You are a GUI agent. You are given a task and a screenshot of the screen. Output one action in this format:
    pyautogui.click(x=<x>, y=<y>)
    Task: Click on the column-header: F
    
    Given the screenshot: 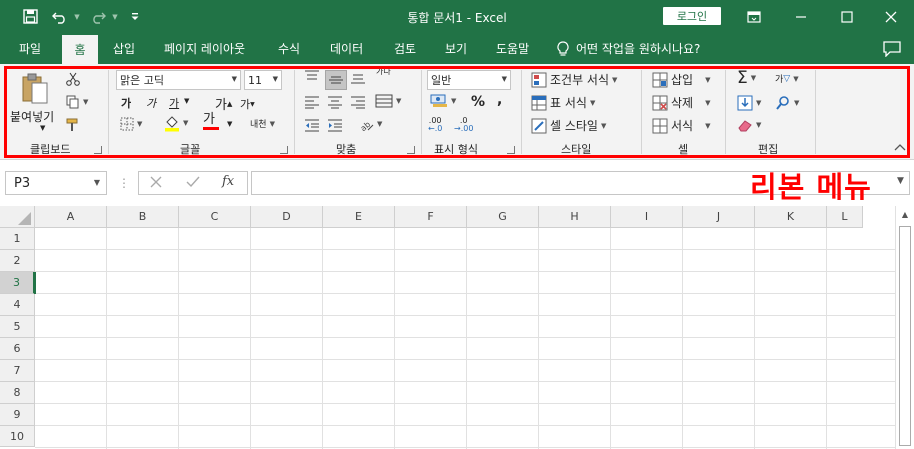 What is the action you would take?
    pyautogui.click(x=431, y=217)
    